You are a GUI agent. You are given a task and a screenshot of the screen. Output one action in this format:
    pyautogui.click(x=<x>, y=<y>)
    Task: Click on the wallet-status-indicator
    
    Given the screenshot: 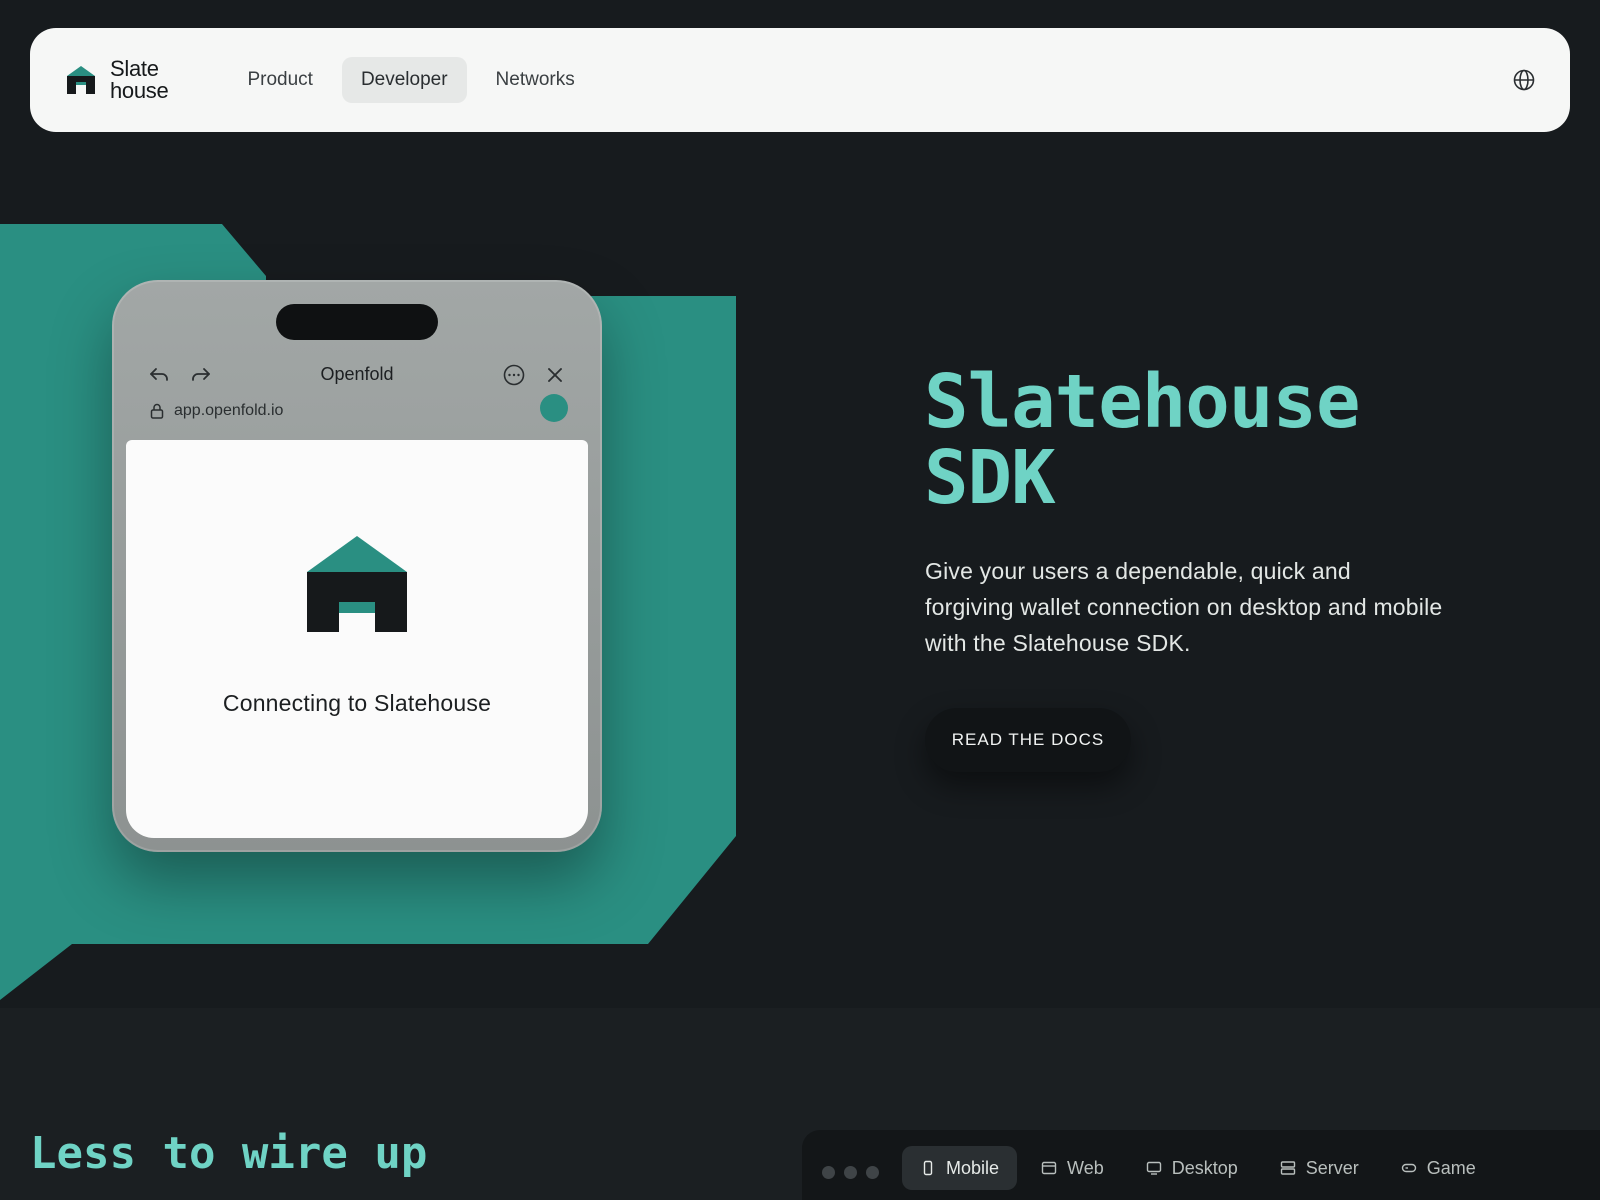 What is the action you would take?
    pyautogui.click(x=554, y=408)
    